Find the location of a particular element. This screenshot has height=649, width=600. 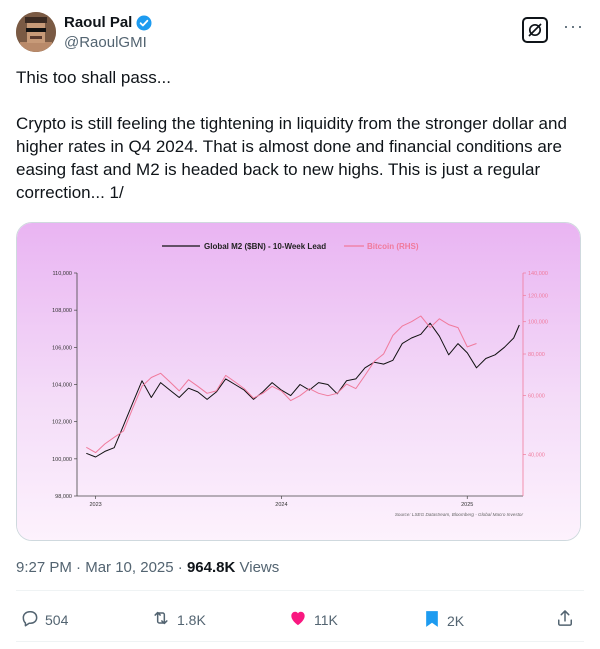

views-label: Views is located at coordinates (259, 567).